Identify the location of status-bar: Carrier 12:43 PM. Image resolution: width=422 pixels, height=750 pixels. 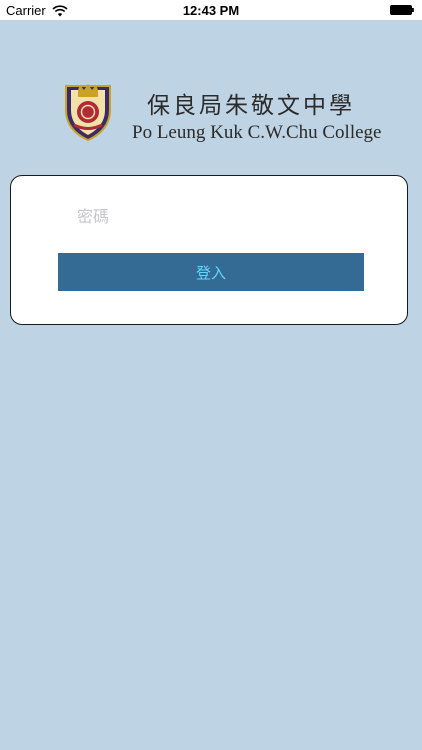
(211, 10).